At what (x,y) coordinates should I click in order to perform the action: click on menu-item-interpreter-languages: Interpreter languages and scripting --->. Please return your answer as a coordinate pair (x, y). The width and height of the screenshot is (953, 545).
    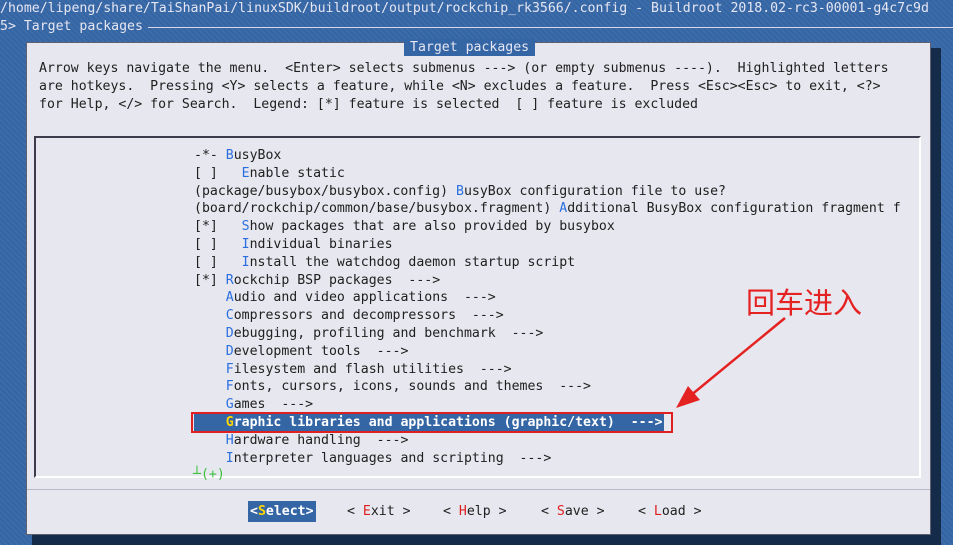
    Looking at the image, I should click on (373, 459).